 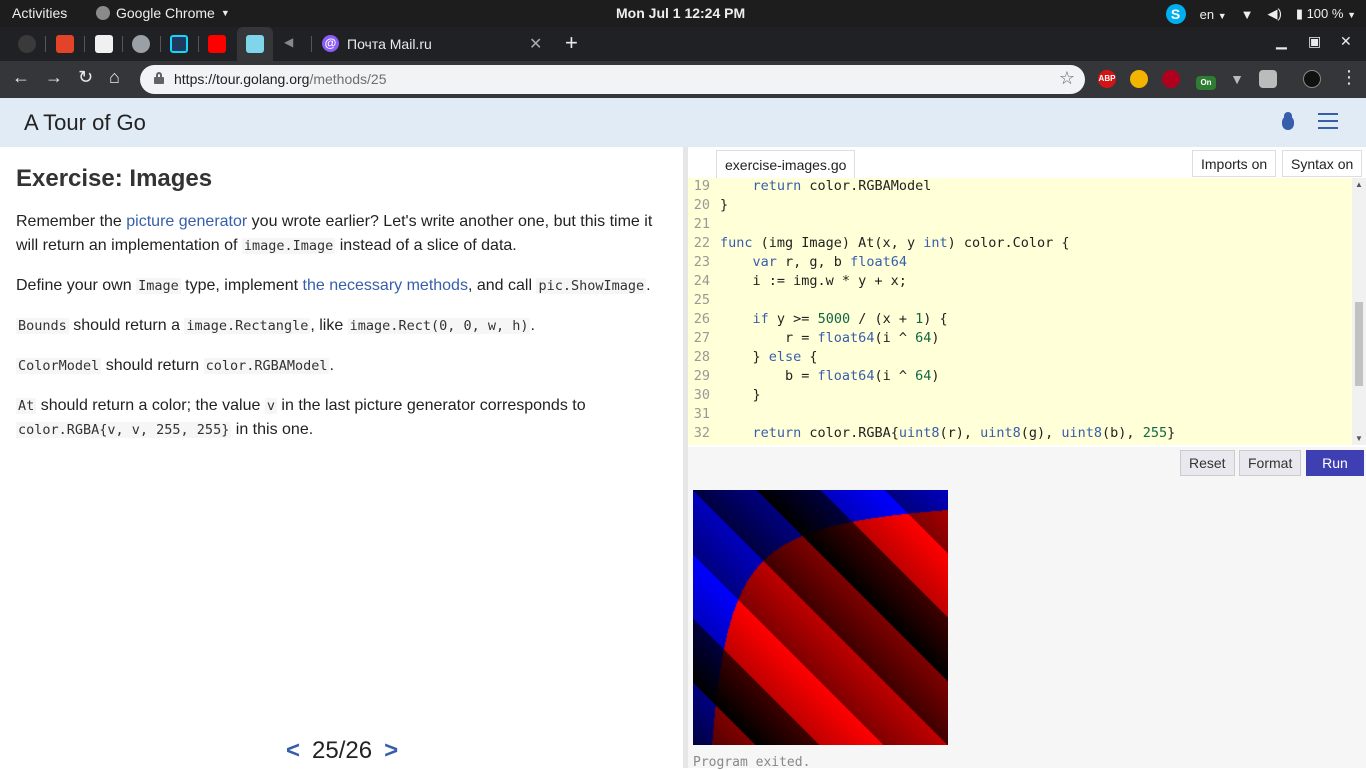 I want to click on puzzle-extension-icon, so click(x=1268, y=79).